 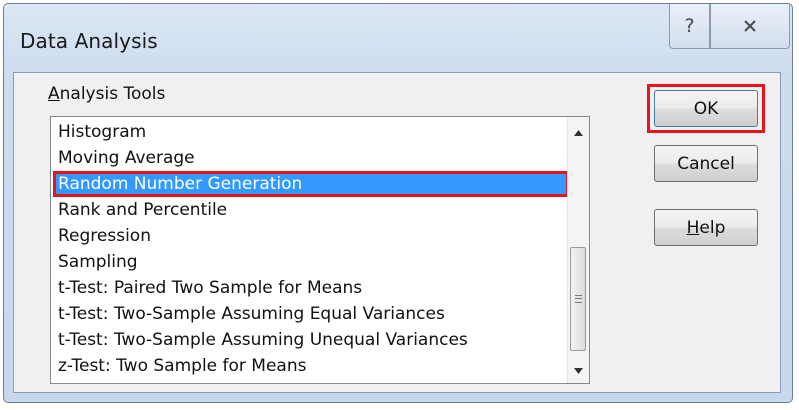 I want to click on close-x-icon, so click(x=750, y=26).